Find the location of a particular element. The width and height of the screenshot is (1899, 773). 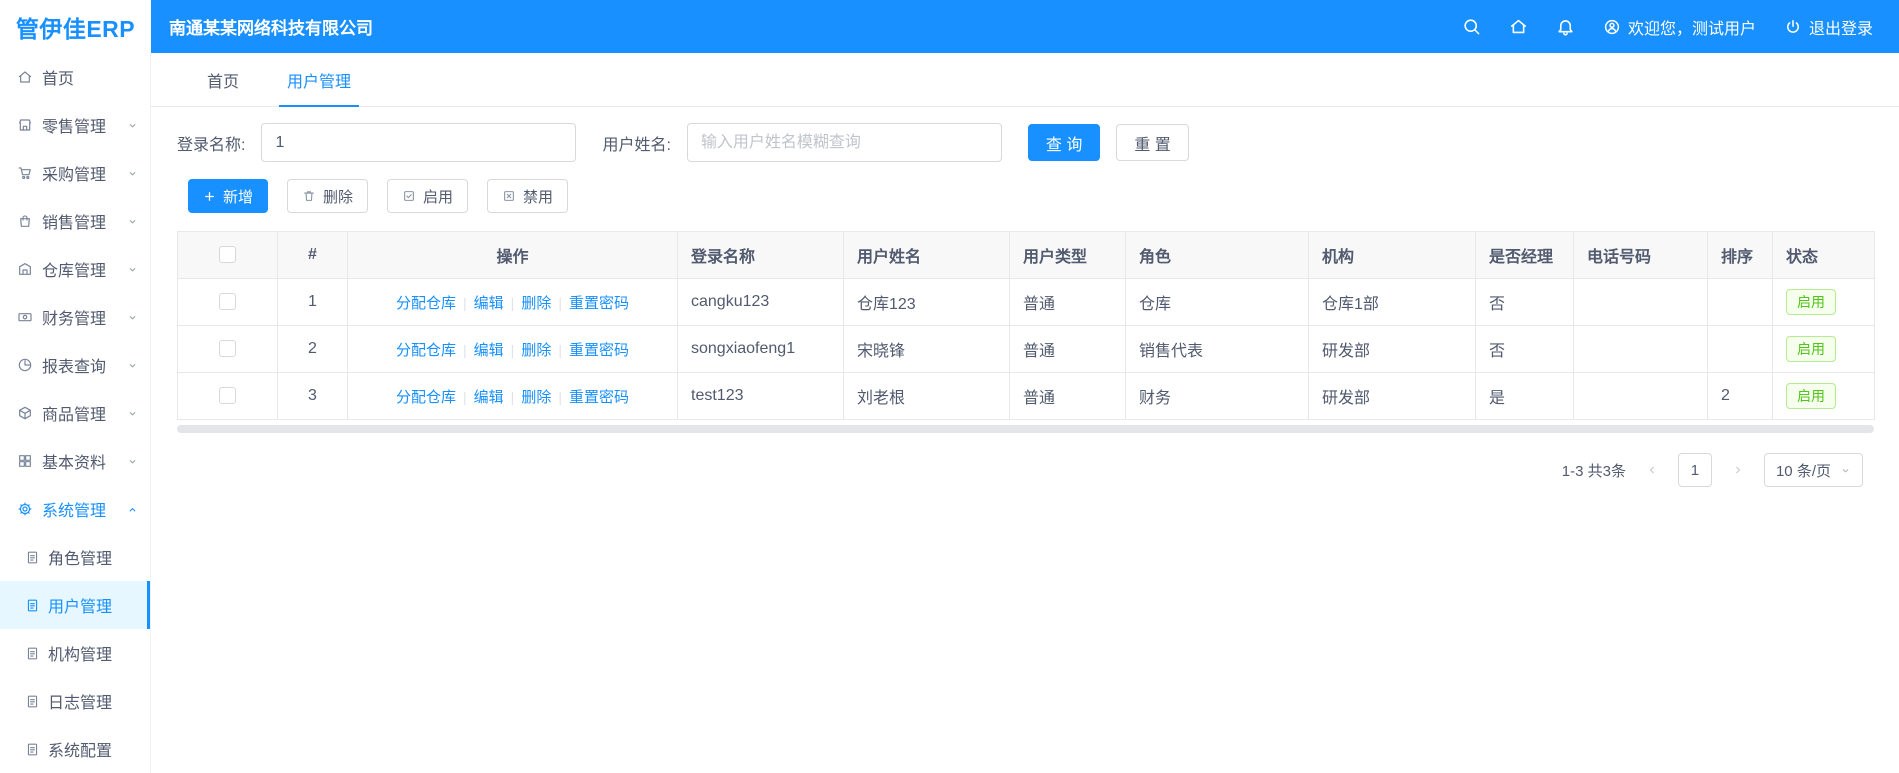

tab-user-management: 用户管理 is located at coordinates (319, 80).